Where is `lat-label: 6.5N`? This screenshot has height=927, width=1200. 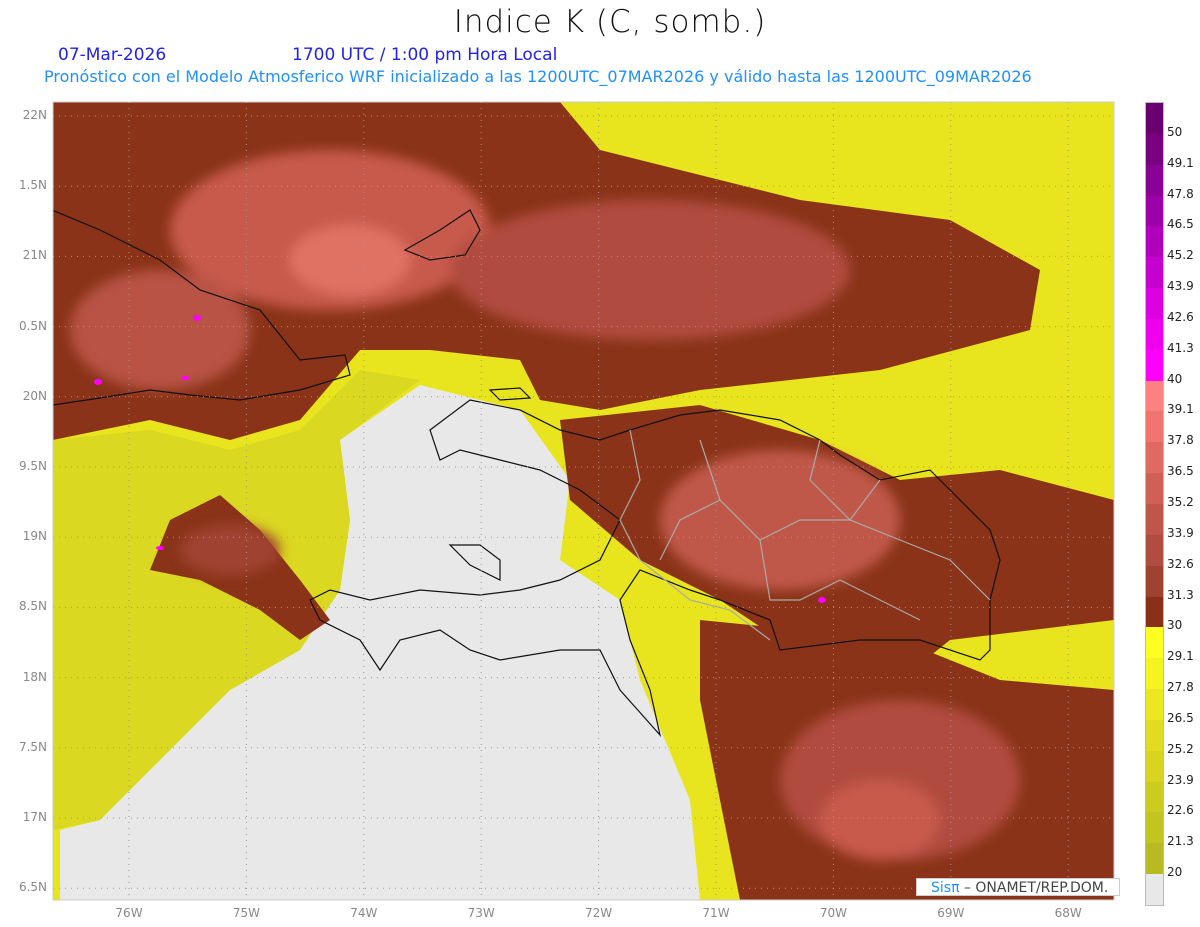 lat-label: 6.5N is located at coordinates (32, 887).